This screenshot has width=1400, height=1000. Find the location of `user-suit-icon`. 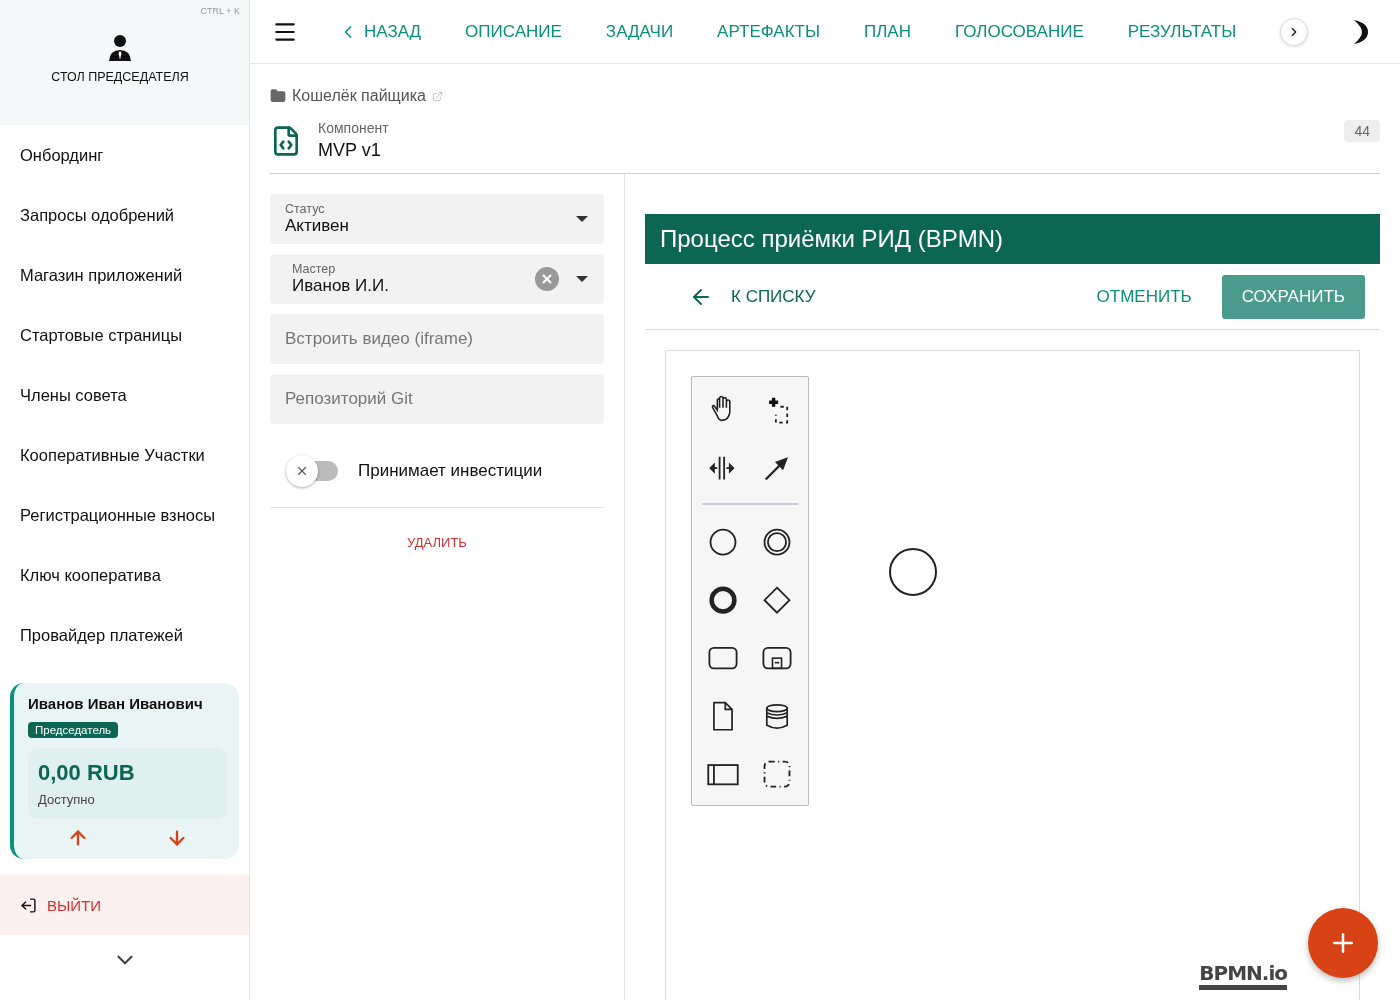

user-suit-icon is located at coordinates (120, 48).